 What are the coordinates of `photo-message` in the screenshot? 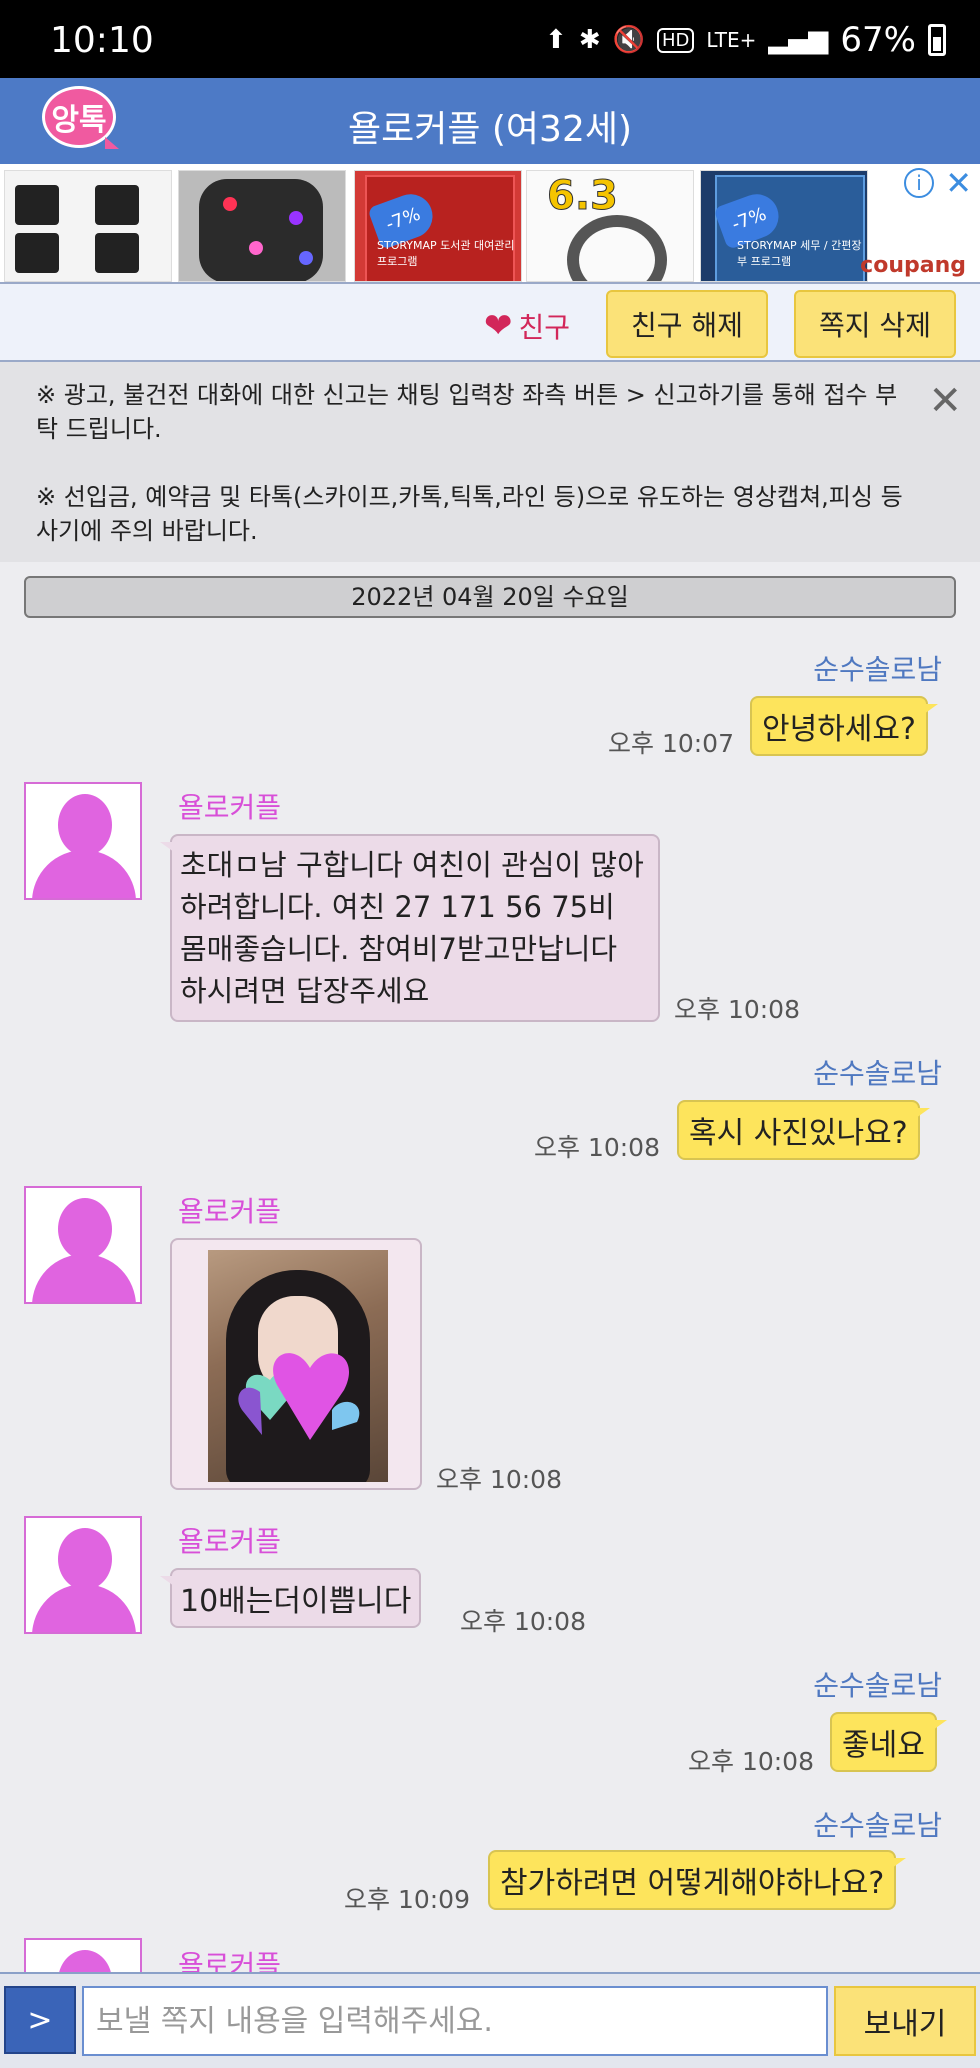 It's located at (296, 1364).